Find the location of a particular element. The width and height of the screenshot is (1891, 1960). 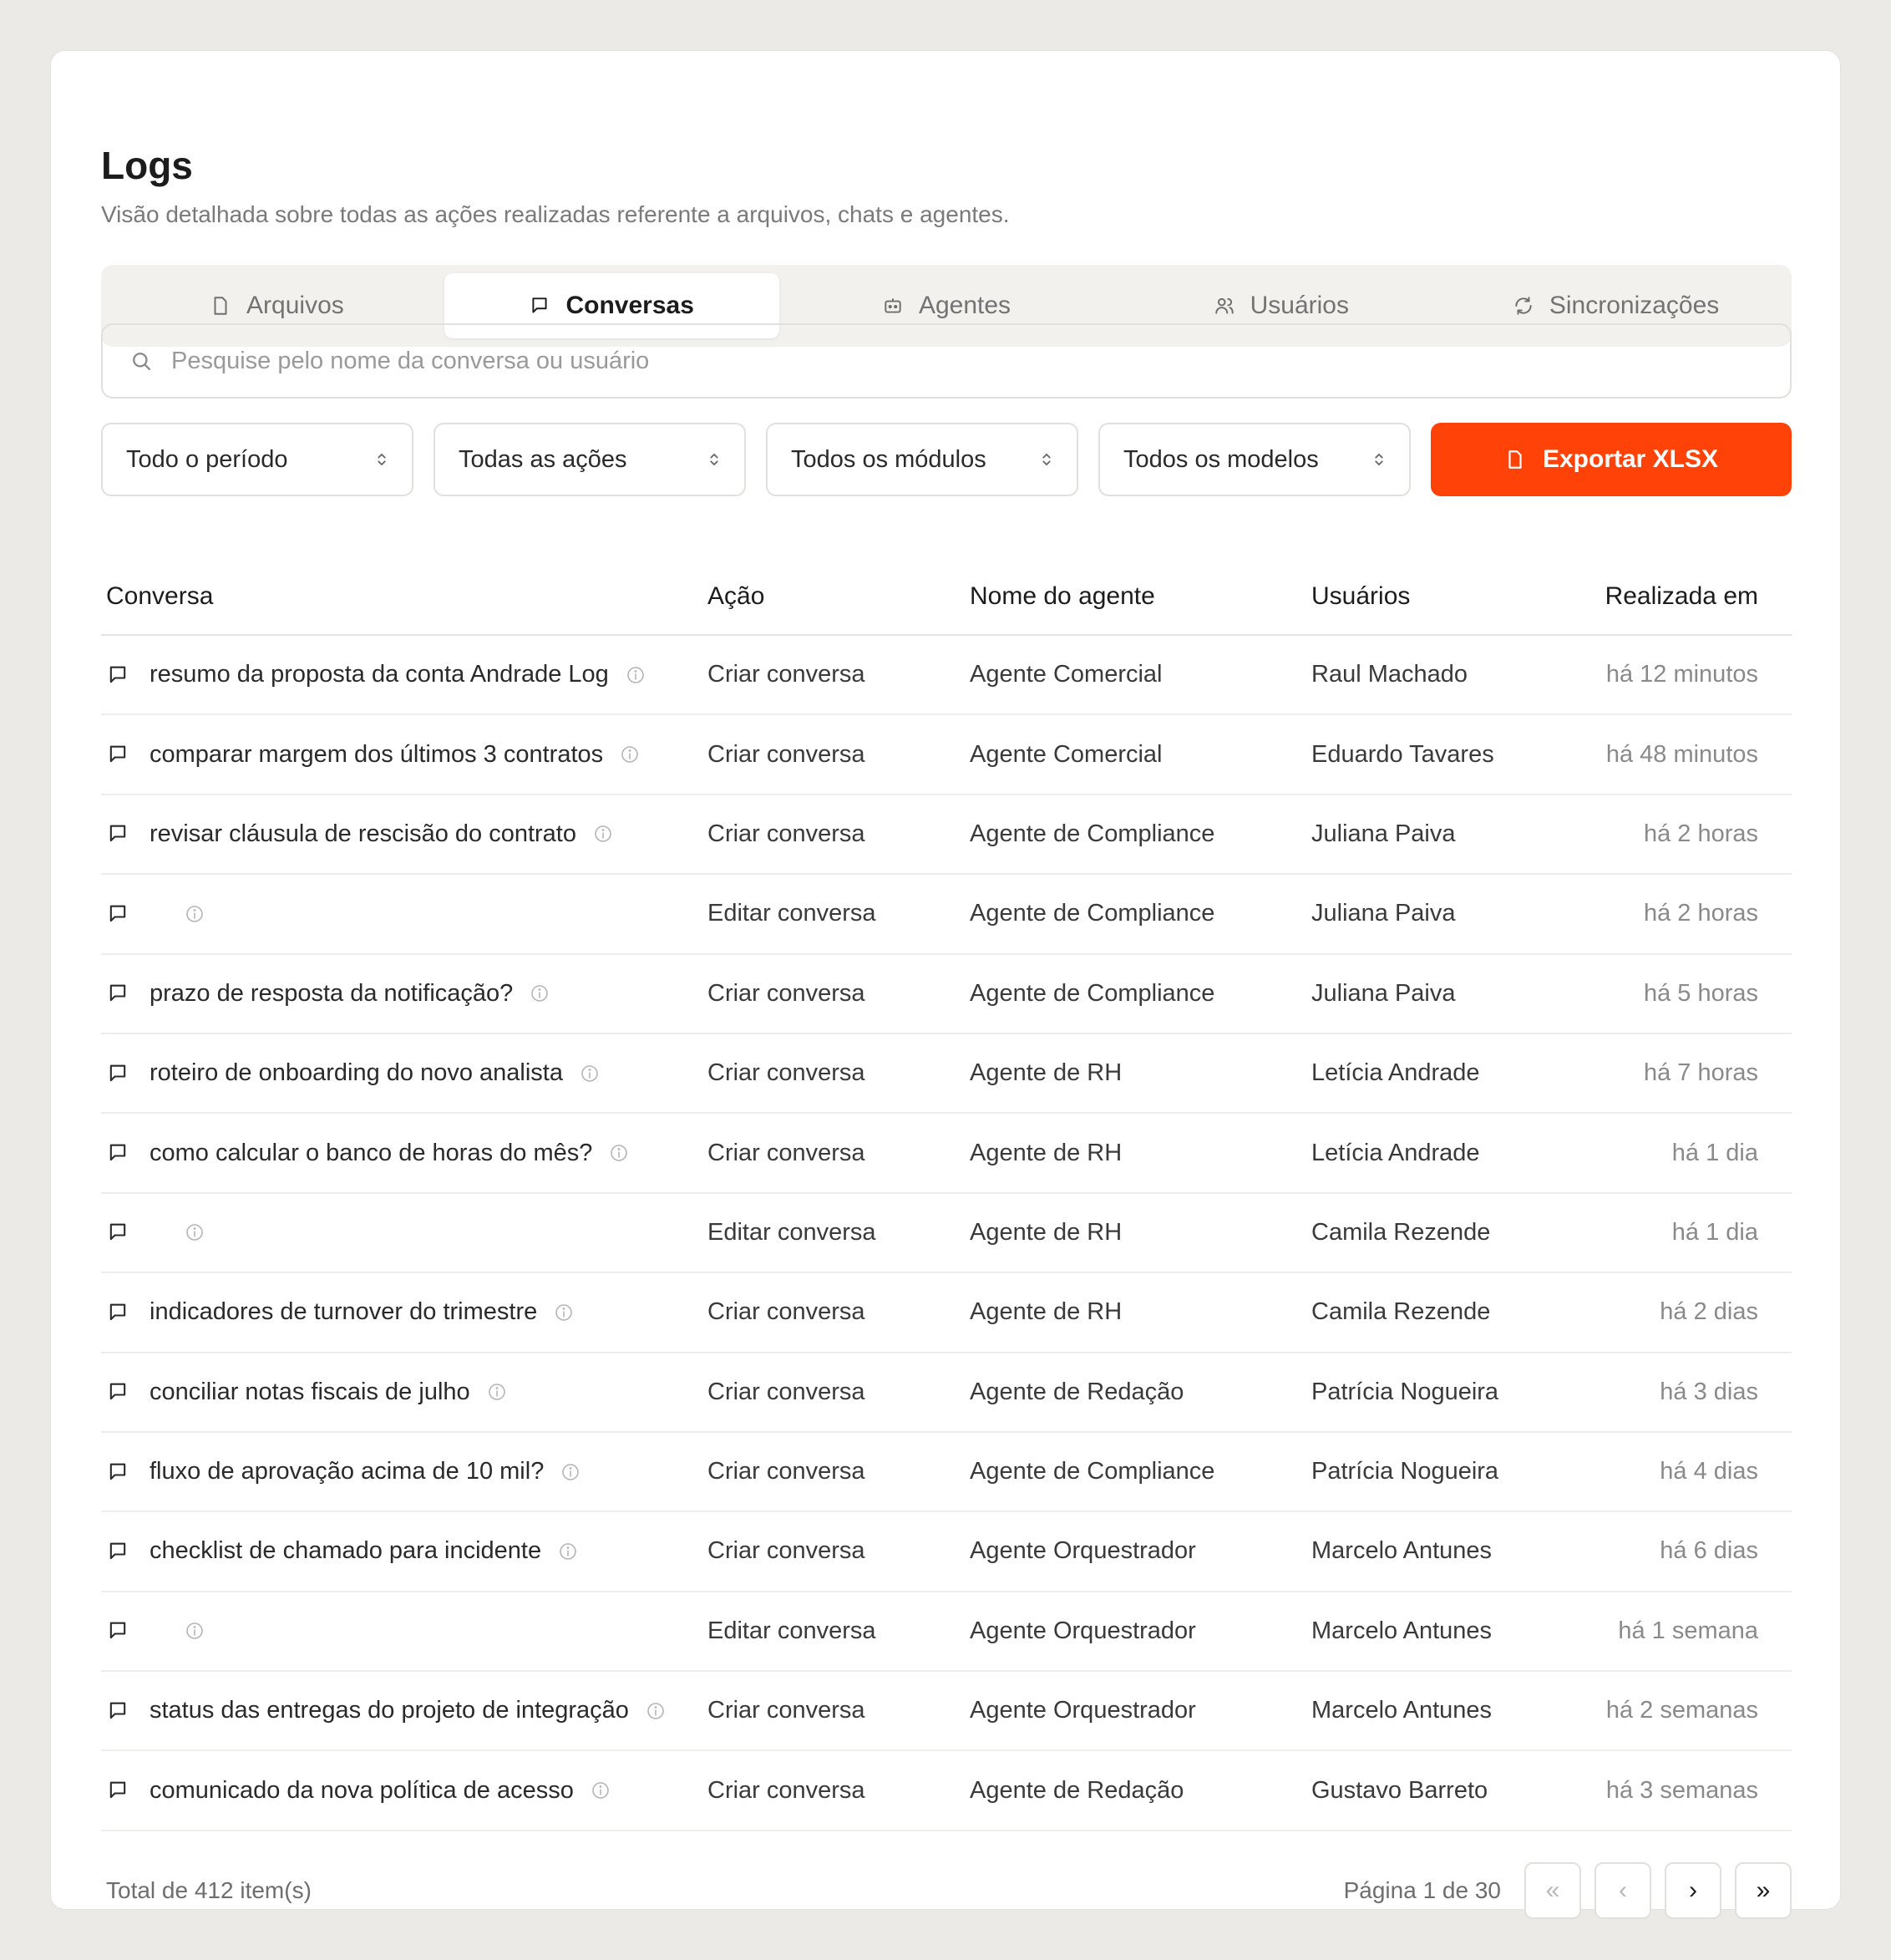

next-page-button: › is located at coordinates (1693, 1890).